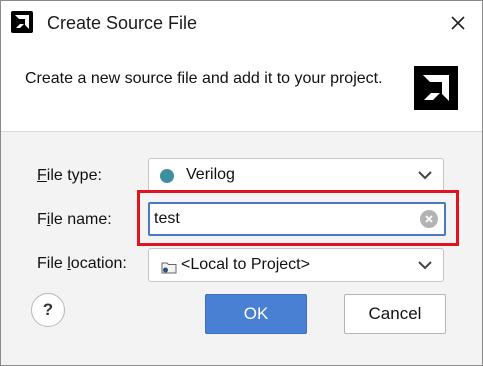 This screenshot has width=483, height=366. Describe the element at coordinates (122, 23) in the screenshot. I see `dialog-title: Create Source File` at that location.